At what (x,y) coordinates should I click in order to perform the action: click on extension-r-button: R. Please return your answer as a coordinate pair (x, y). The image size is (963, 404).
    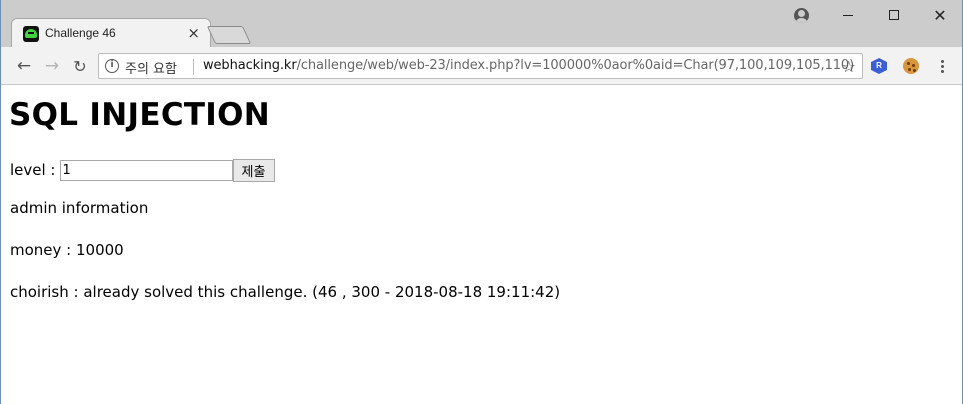
    Looking at the image, I should click on (879, 66).